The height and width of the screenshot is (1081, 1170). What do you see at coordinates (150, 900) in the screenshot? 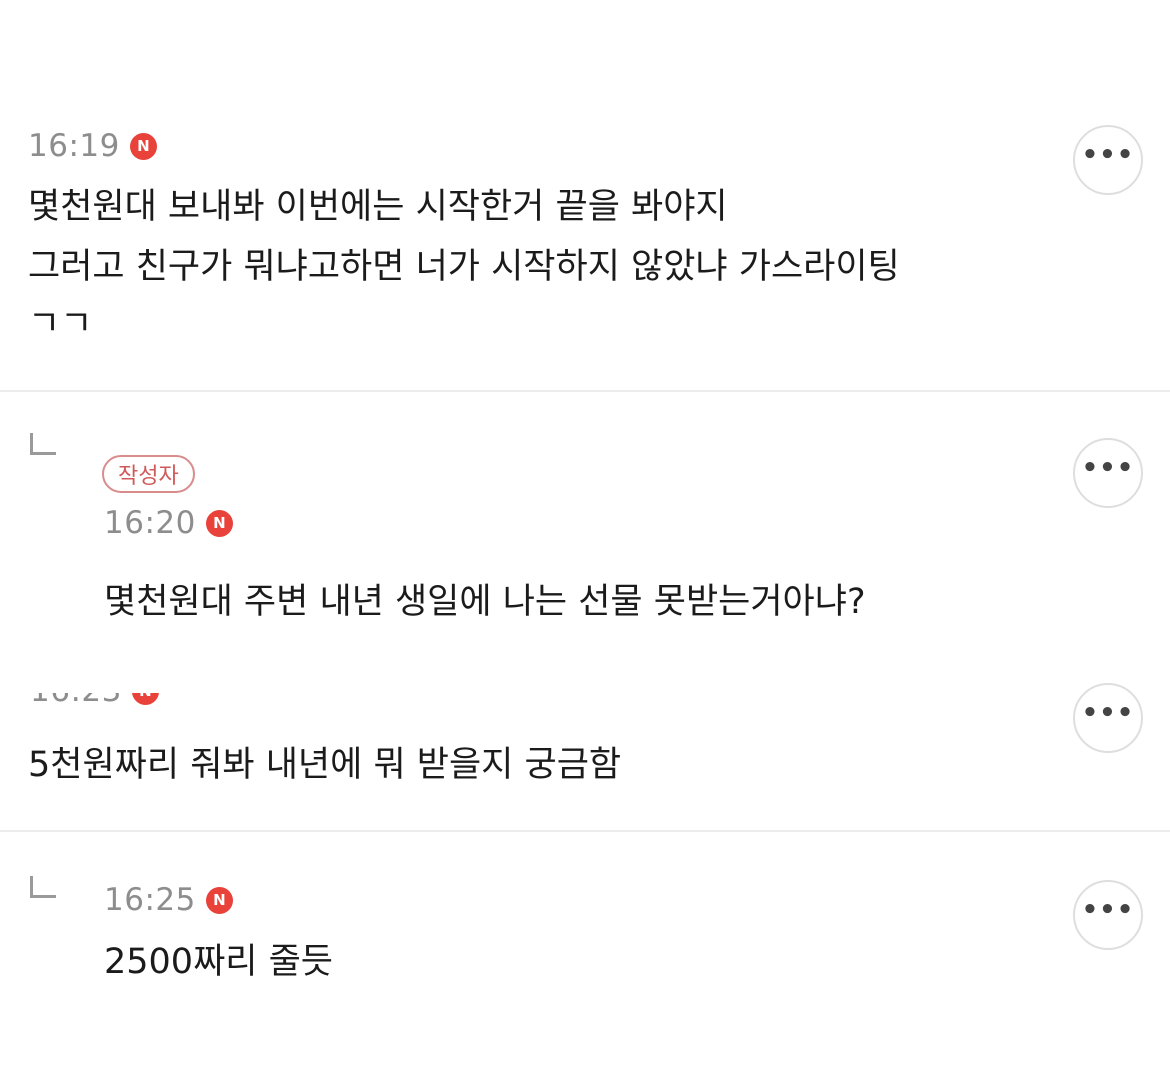
I see `comment-time: 16:25` at bounding box center [150, 900].